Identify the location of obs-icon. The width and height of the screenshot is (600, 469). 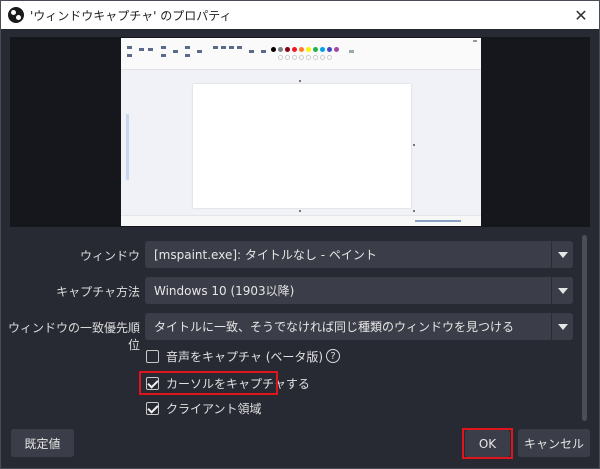
(16, 15).